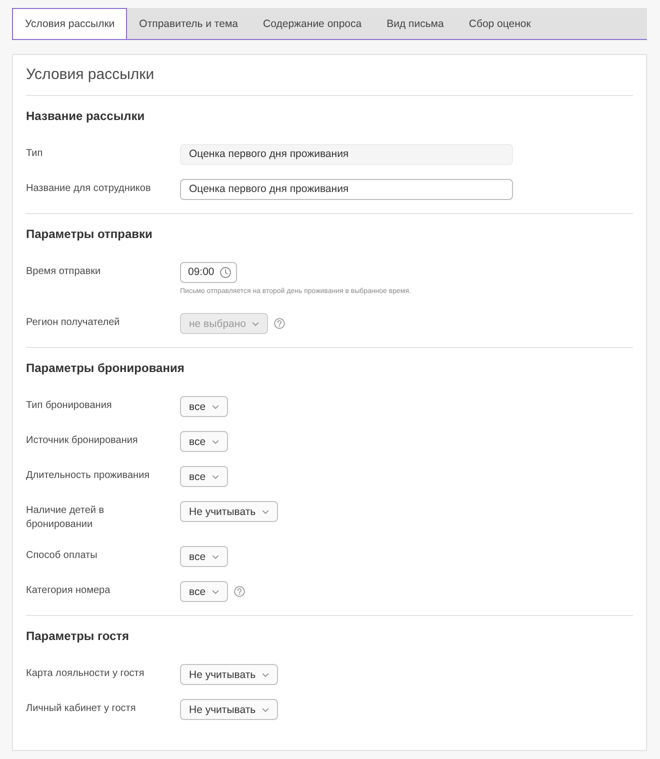 Image resolution: width=660 pixels, height=759 pixels. What do you see at coordinates (188, 23) in the screenshot?
I see `tab: Отправитель и тема` at bounding box center [188, 23].